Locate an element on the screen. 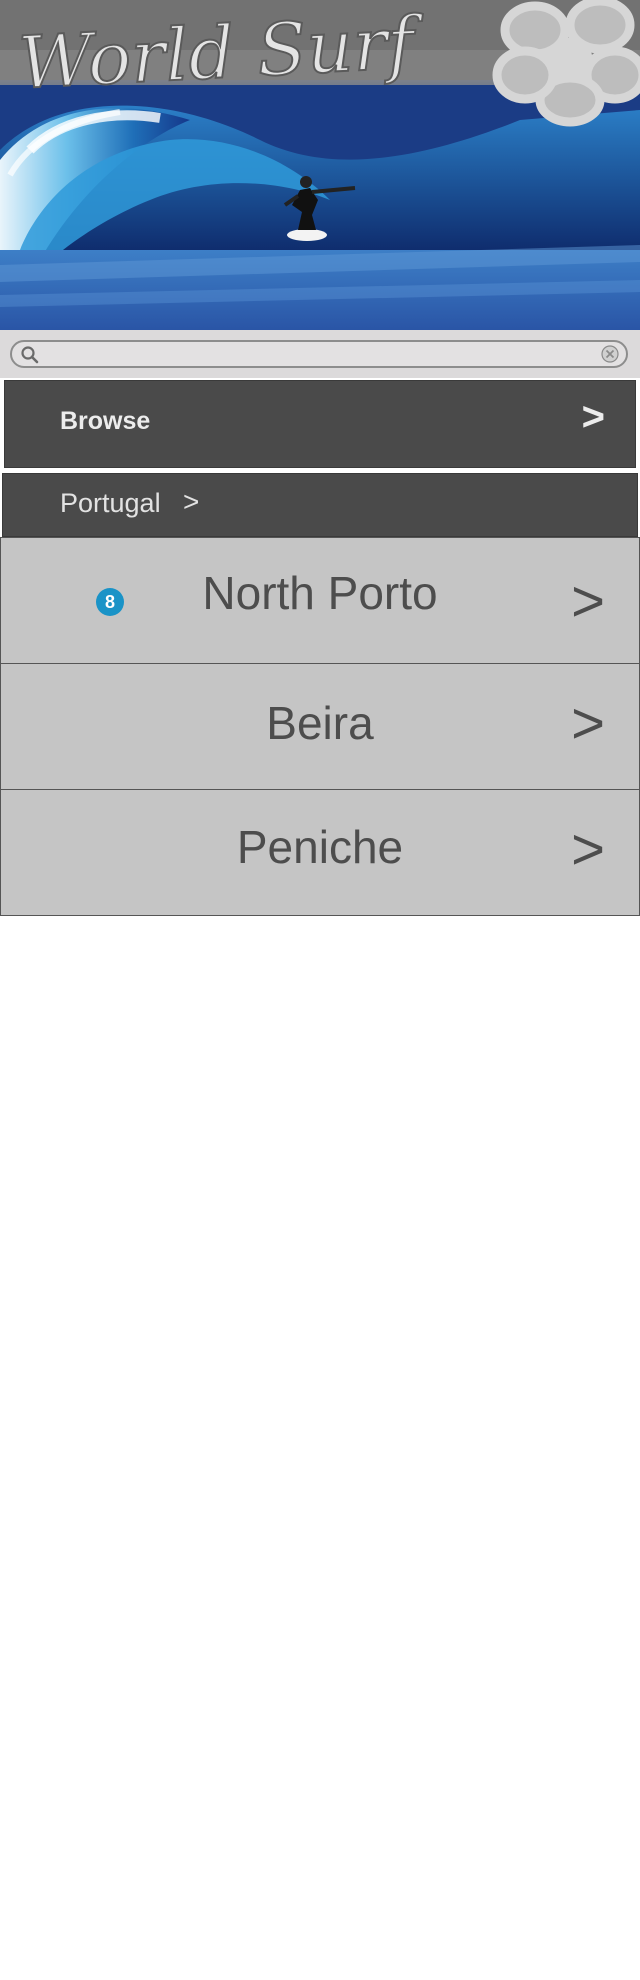  region-name: North Porto is located at coordinates (320, 593).